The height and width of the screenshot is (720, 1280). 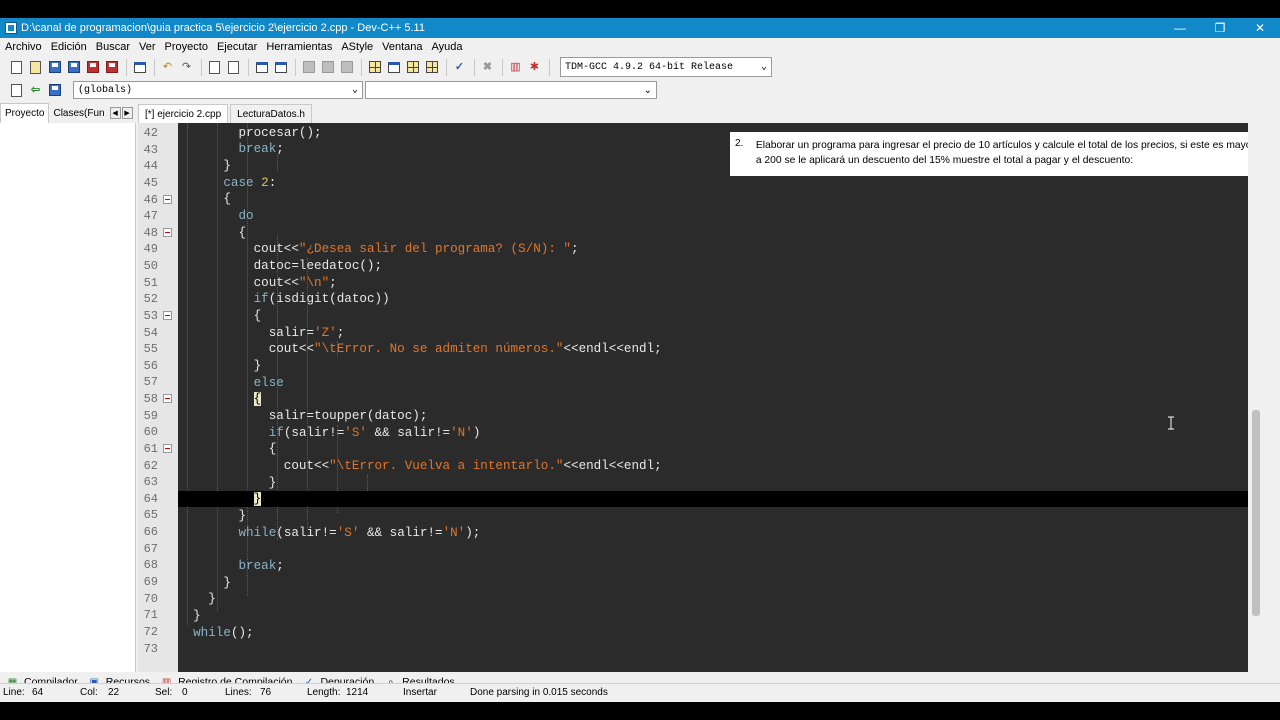 What do you see at coordinates (327, 67) in the screenshot?
I see `unindent-button` at bounding box center [327, 67].